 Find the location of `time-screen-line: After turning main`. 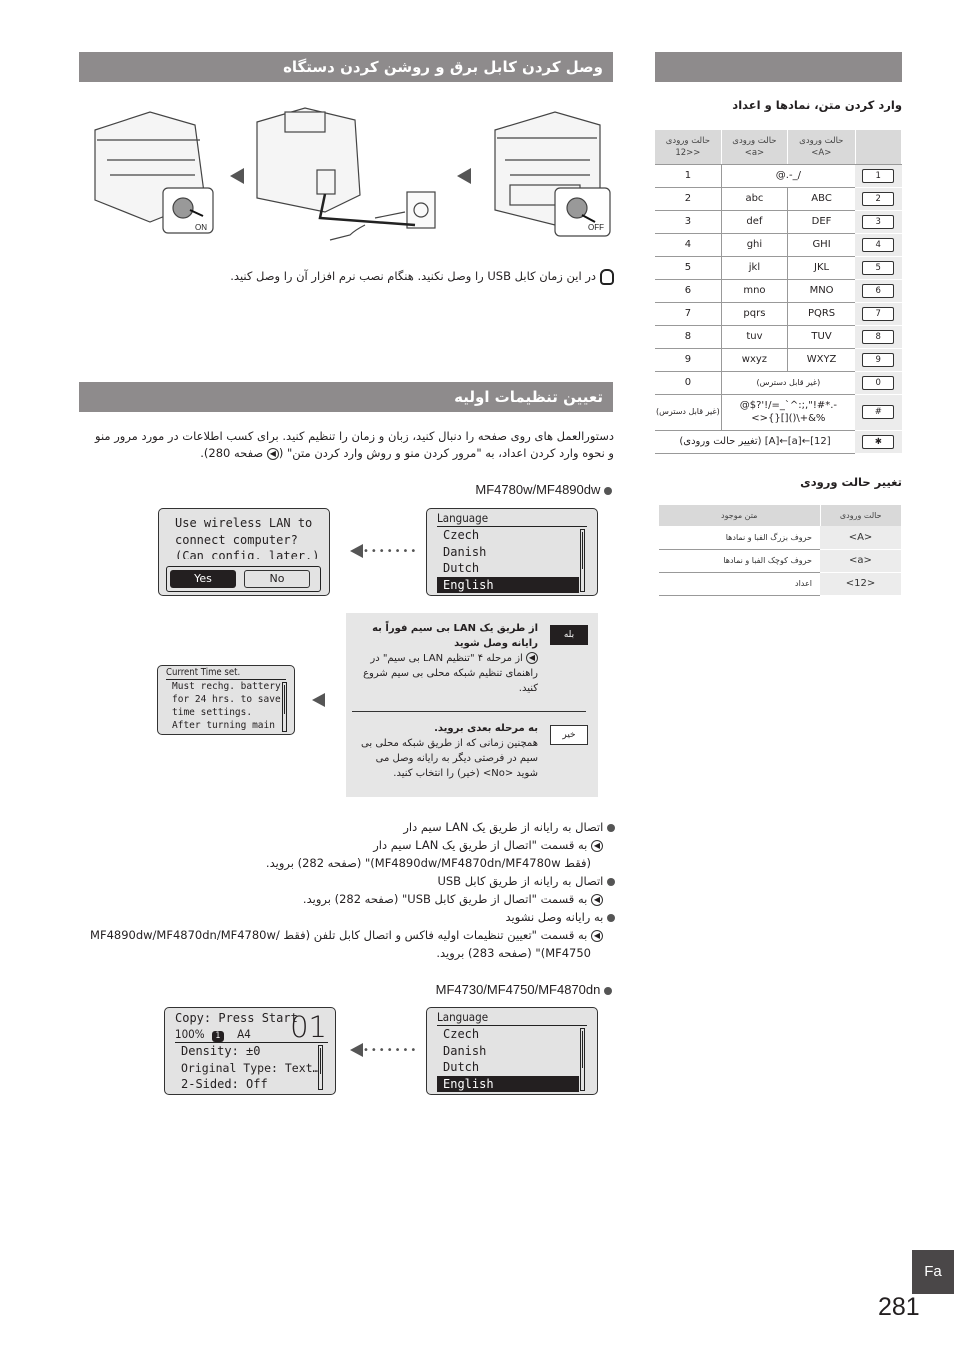

time-screen-line: After turning main is located at coordinates (223, 725).